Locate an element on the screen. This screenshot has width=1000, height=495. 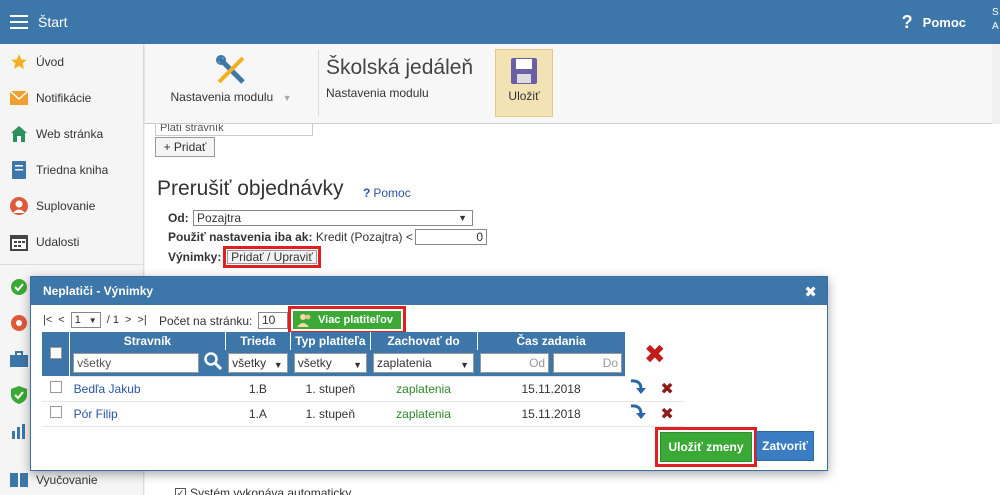
top-bar: Štart ? Pomoc S A is located at coordinates (500, 22).